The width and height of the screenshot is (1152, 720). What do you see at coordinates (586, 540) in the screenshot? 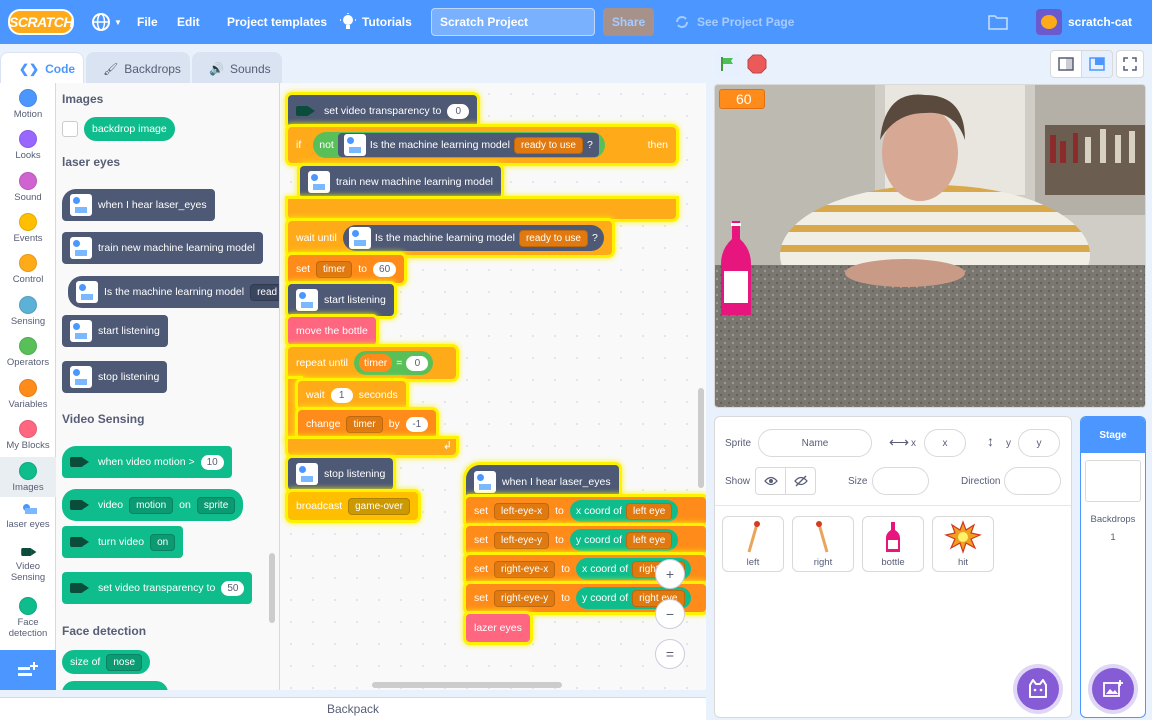
I see `set-left-eye-y-block: set left-eye-y to y coord of left eye` at bounding box center [586, 540].